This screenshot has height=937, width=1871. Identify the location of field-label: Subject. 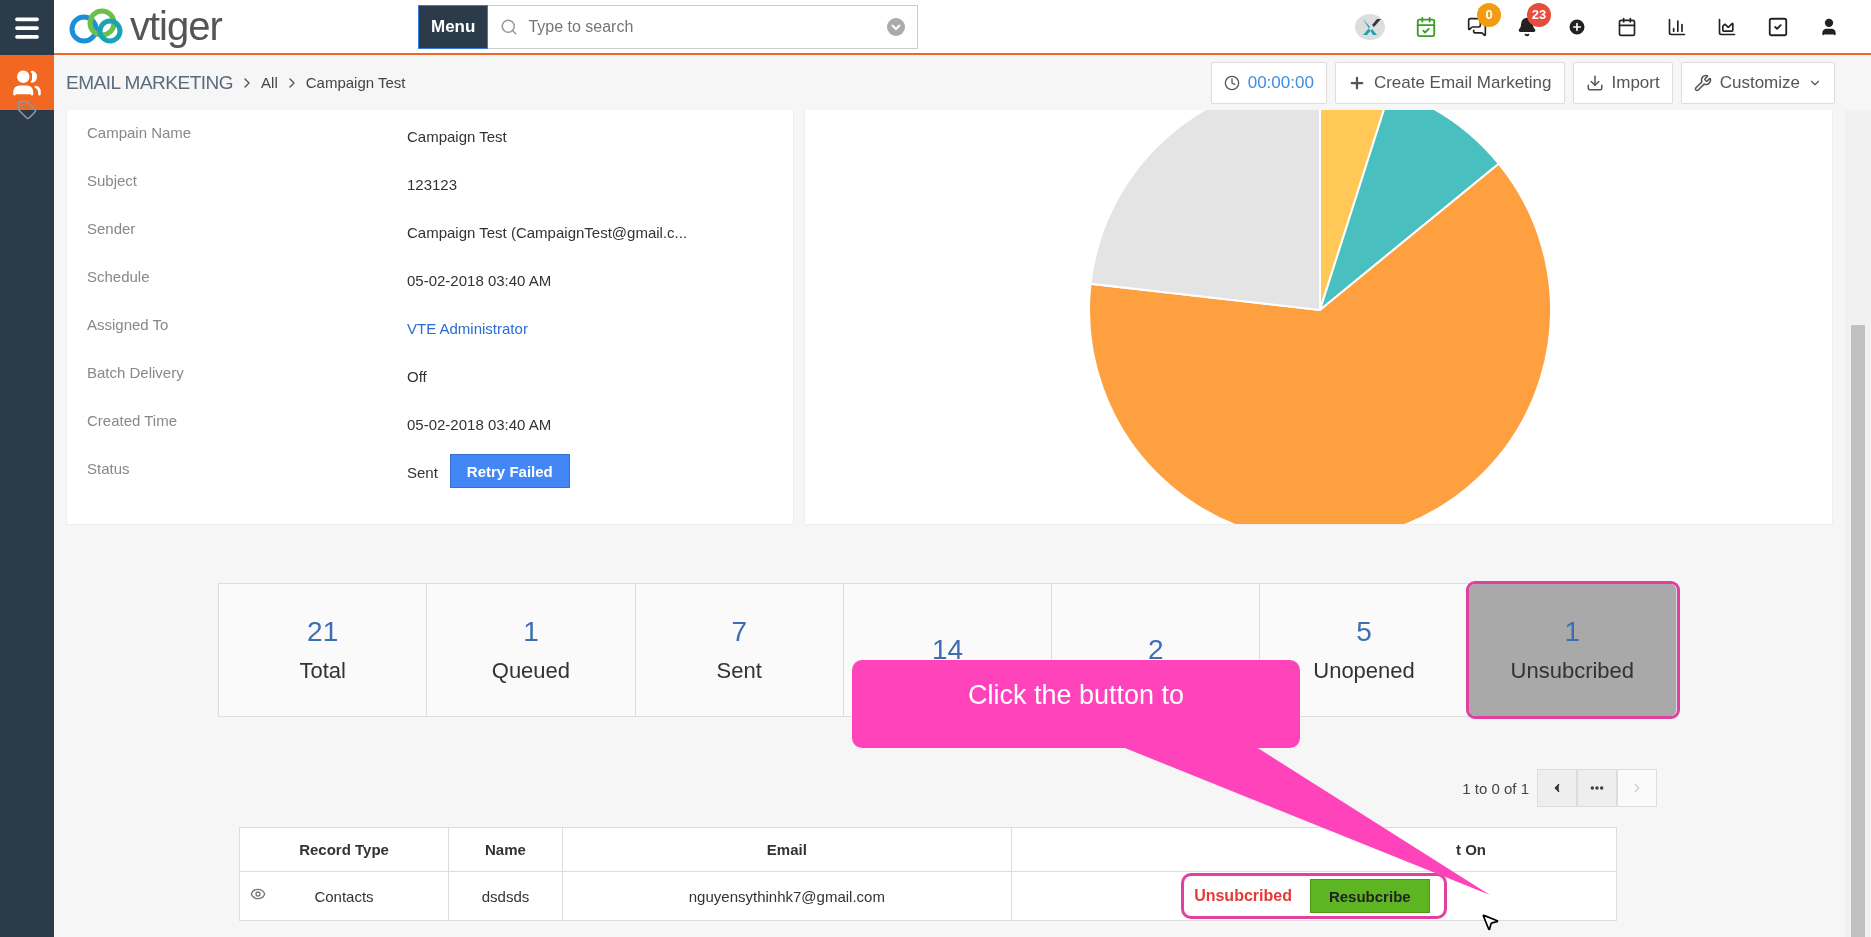
(113, 181).